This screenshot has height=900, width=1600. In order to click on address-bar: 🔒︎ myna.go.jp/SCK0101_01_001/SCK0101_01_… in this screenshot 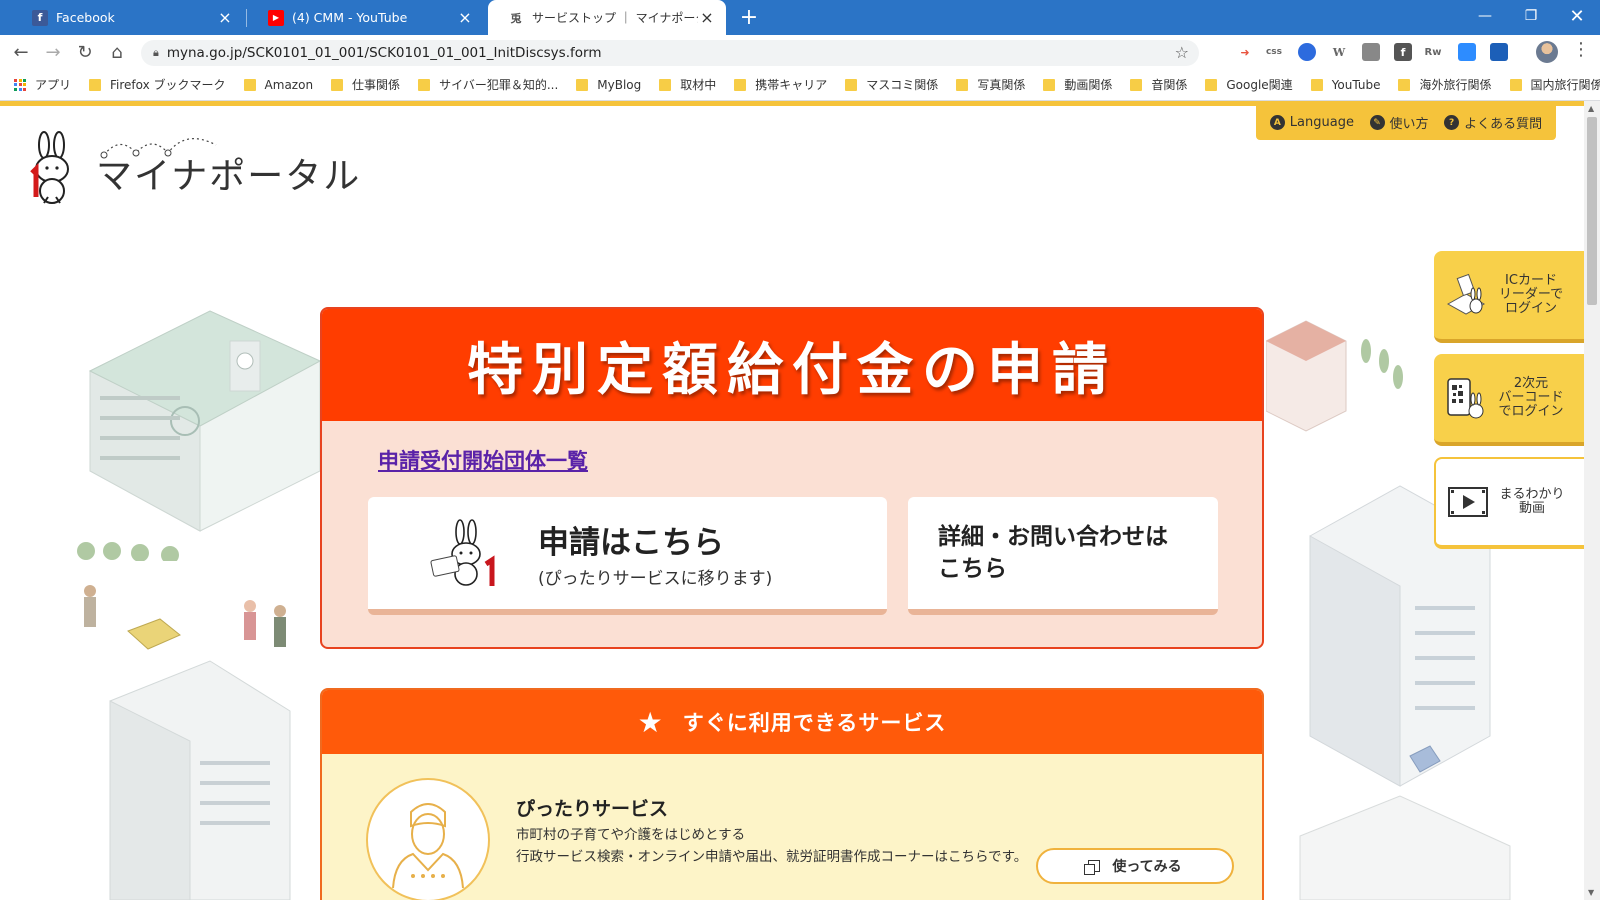, I will do `click(670, 53)`.